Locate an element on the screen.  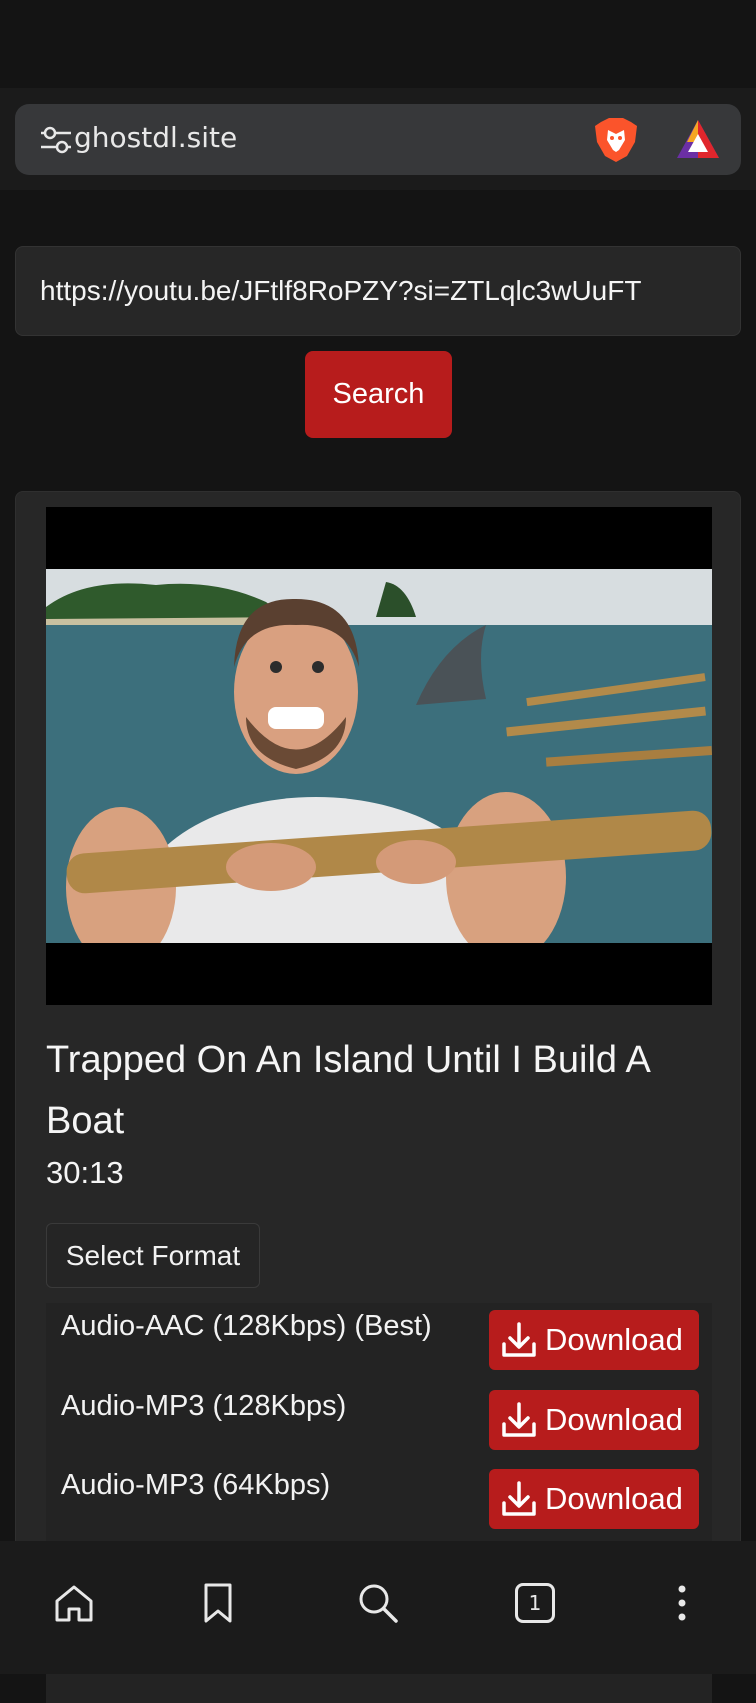
home-icon is located at coordinates (74, 1603).